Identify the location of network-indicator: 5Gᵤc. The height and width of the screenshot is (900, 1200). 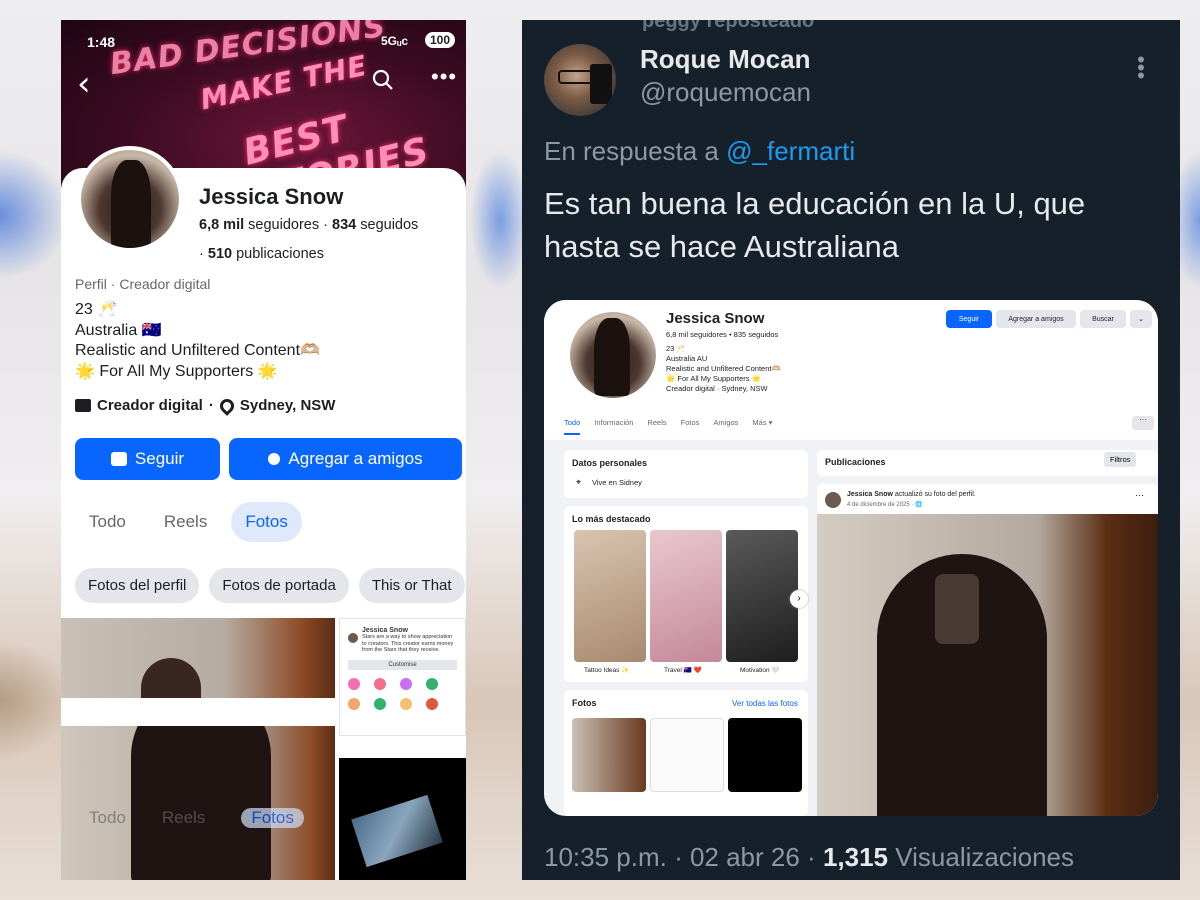
(395, 41).